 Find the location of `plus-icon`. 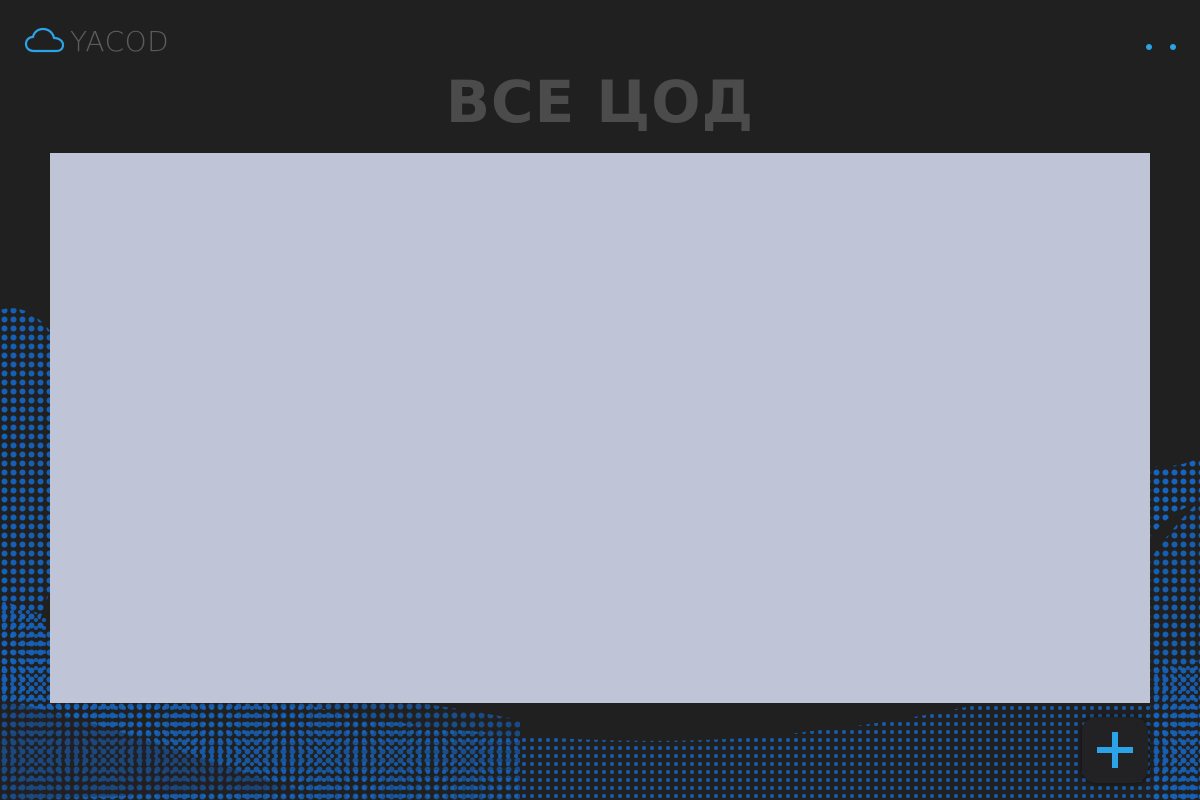

plus-icon is located at coordinates (1115, 750).